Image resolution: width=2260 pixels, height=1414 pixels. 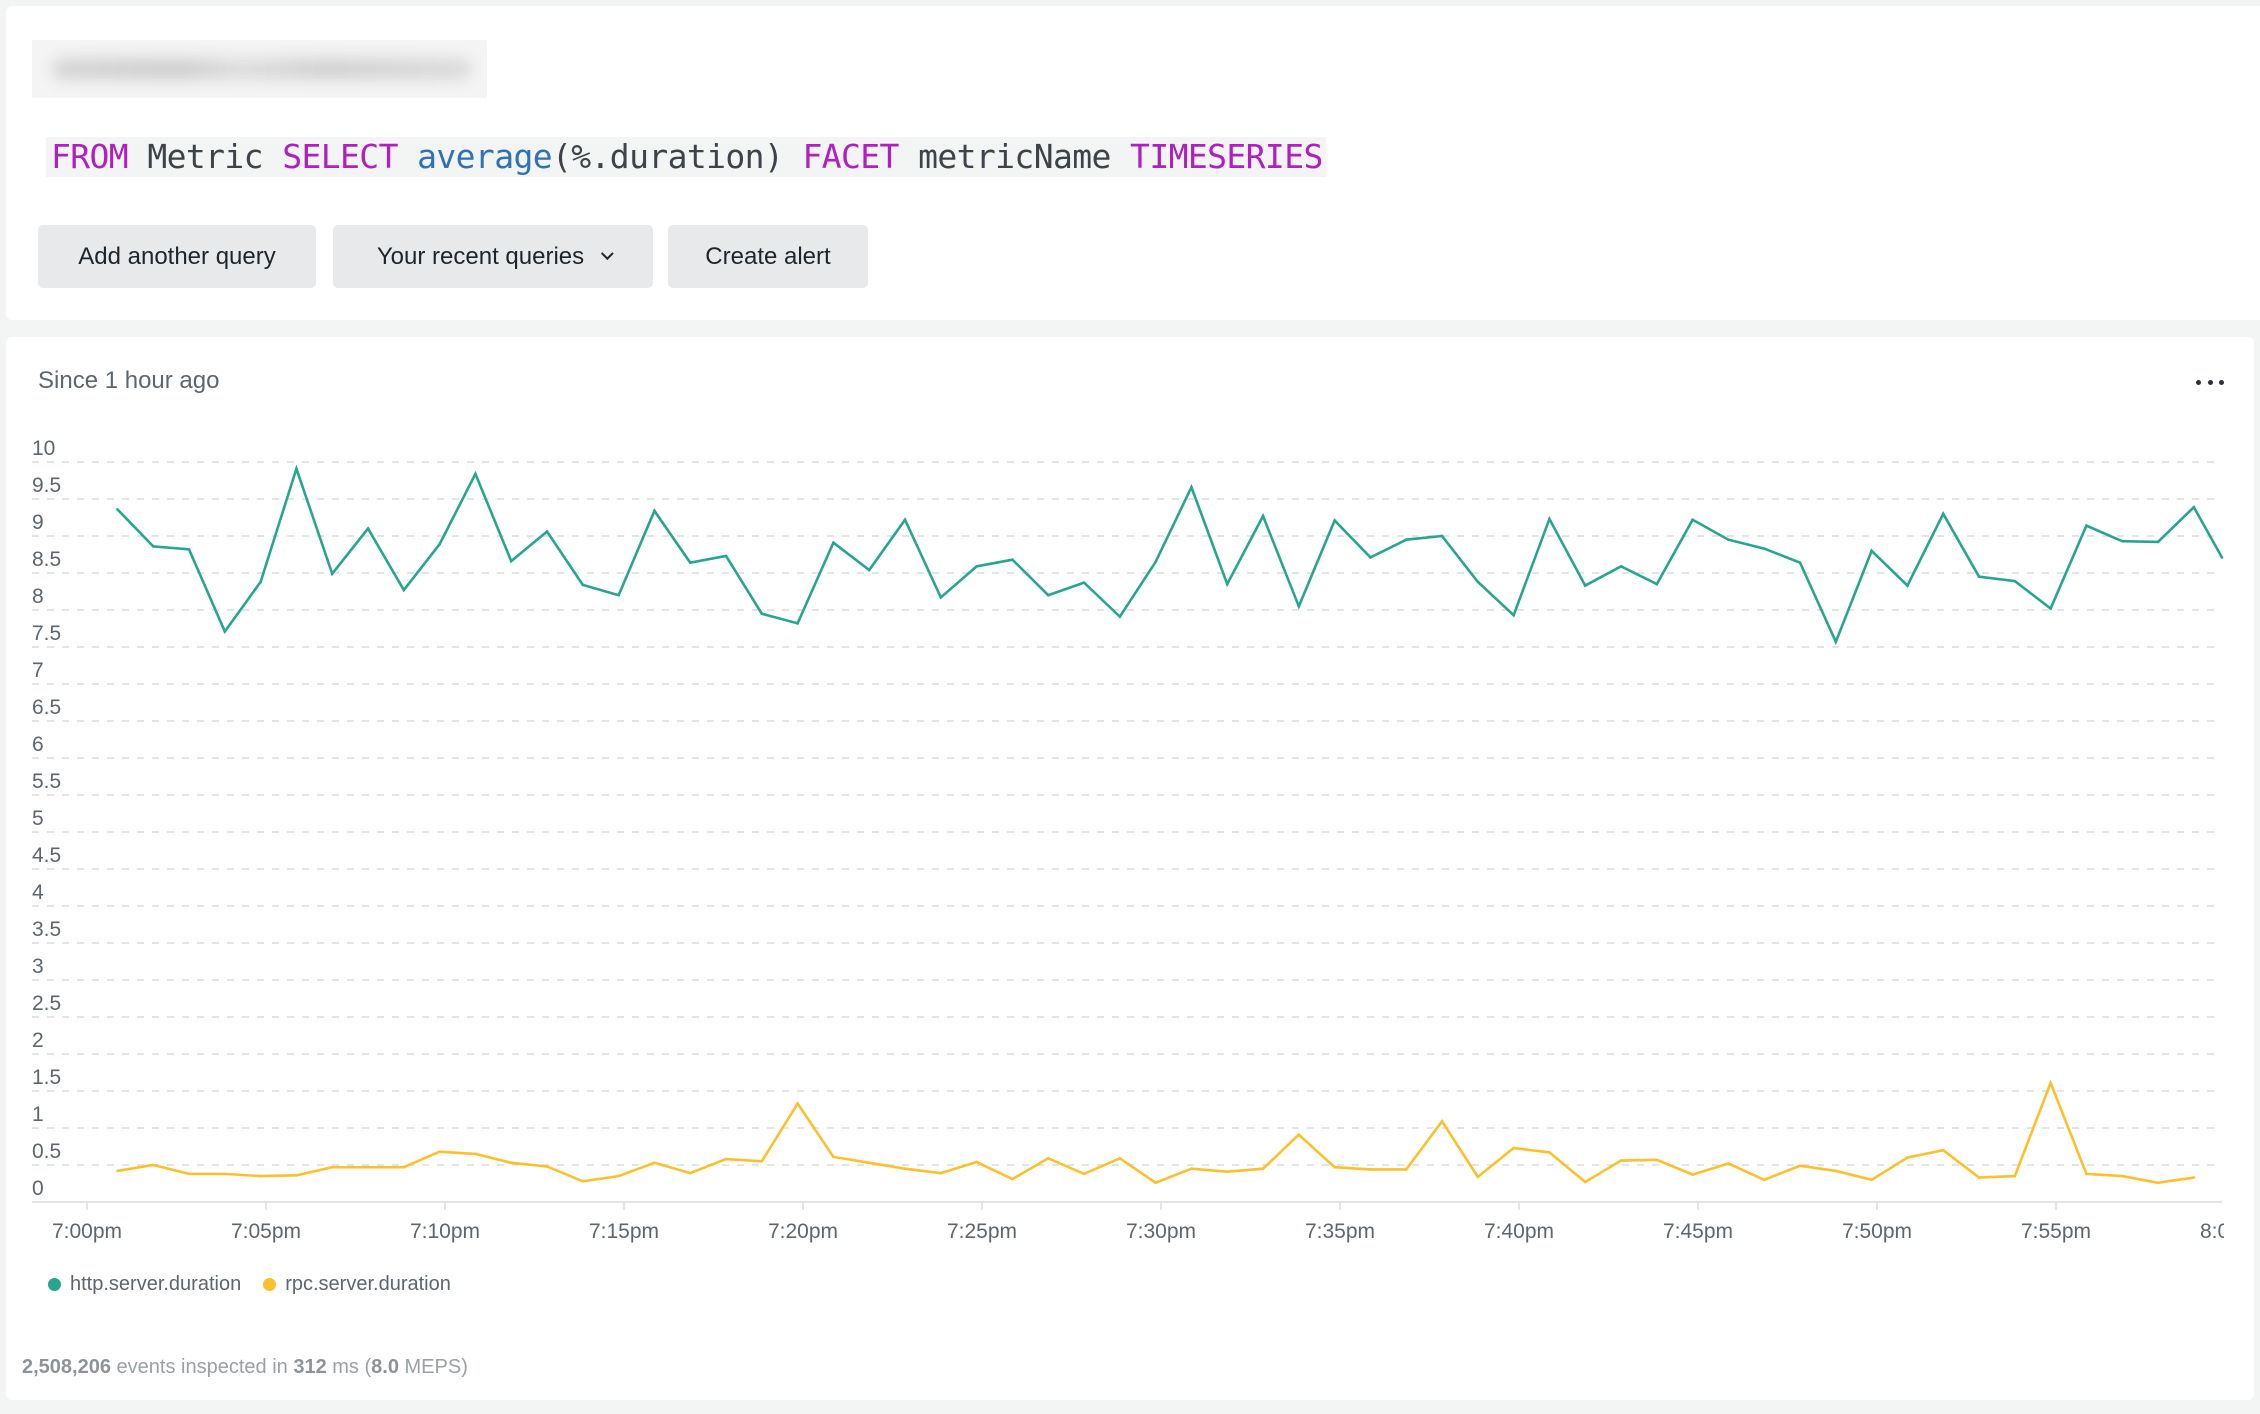 I want to click on query-token-function: average, so click(x=484, y=156).